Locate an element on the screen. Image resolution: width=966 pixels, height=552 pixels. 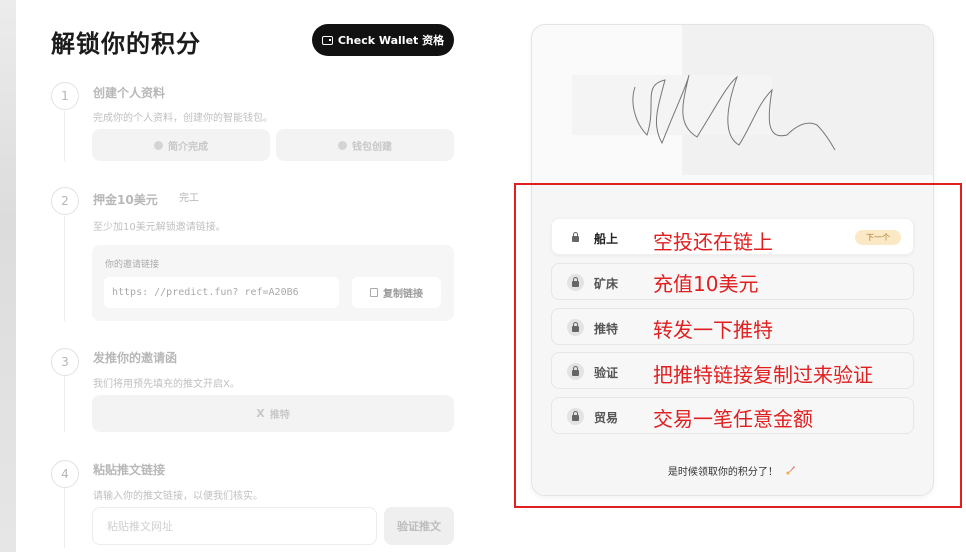
check-wallet-button: Check Wallet 资格 is located at coordinates (383, 40).